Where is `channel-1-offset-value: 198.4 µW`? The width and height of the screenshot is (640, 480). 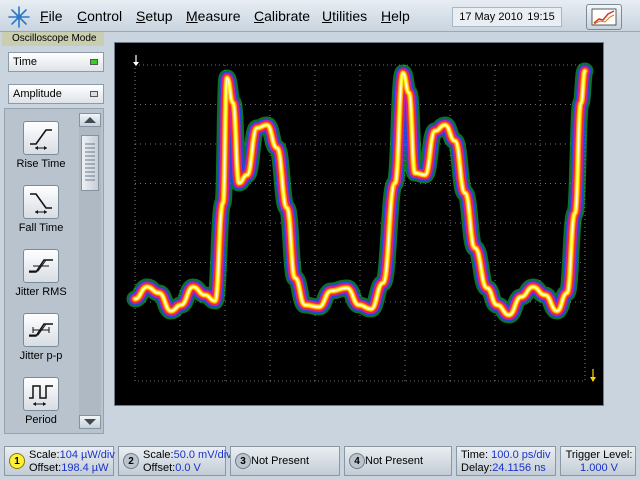
channel-1-offset-value: 198.4 µW is located at coordinates (85, 468).